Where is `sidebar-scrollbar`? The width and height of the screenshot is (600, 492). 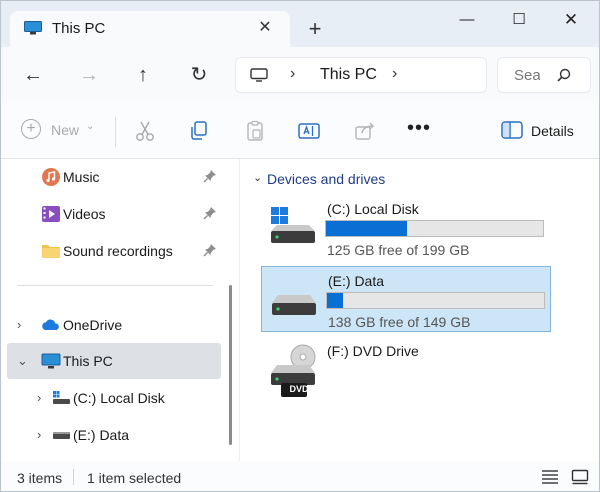 sidebar-scrollbar is located at coordinates (230, 365).